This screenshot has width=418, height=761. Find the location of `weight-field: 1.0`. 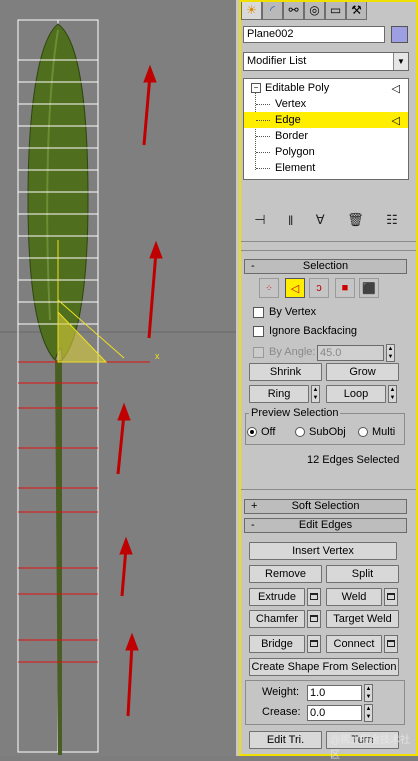

weight-field: 1.0 is located at coordinates (334, 693).